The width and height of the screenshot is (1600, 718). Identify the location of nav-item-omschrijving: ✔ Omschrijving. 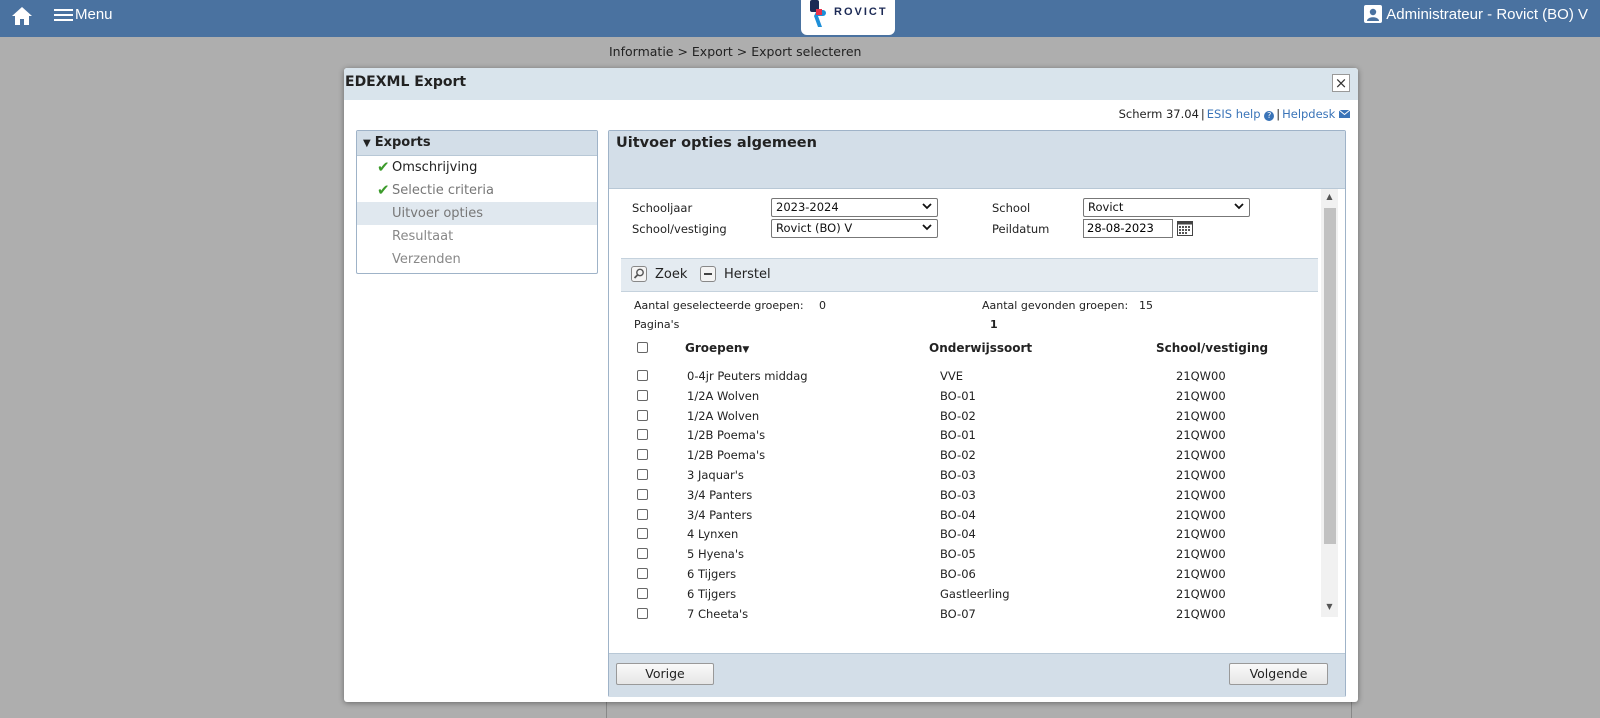
(477, 167).